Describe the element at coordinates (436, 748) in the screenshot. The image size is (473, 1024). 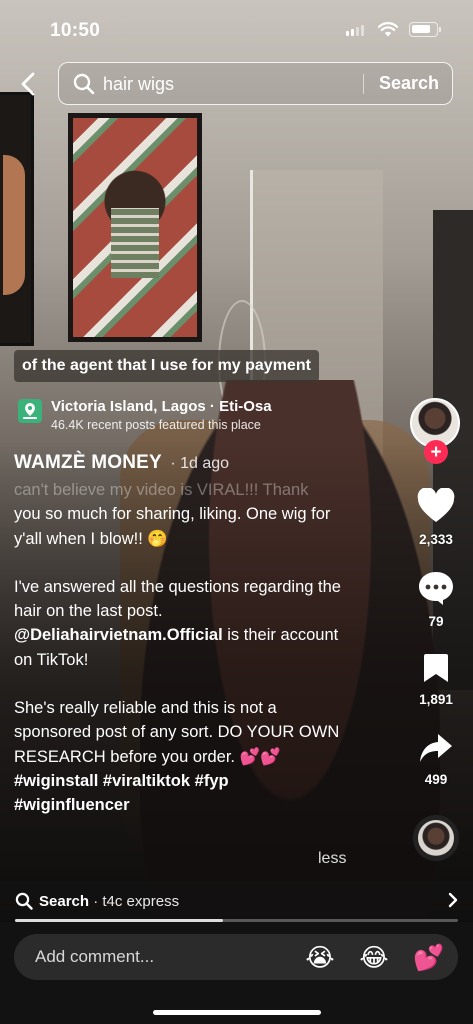
I see `share-icon` at that location.